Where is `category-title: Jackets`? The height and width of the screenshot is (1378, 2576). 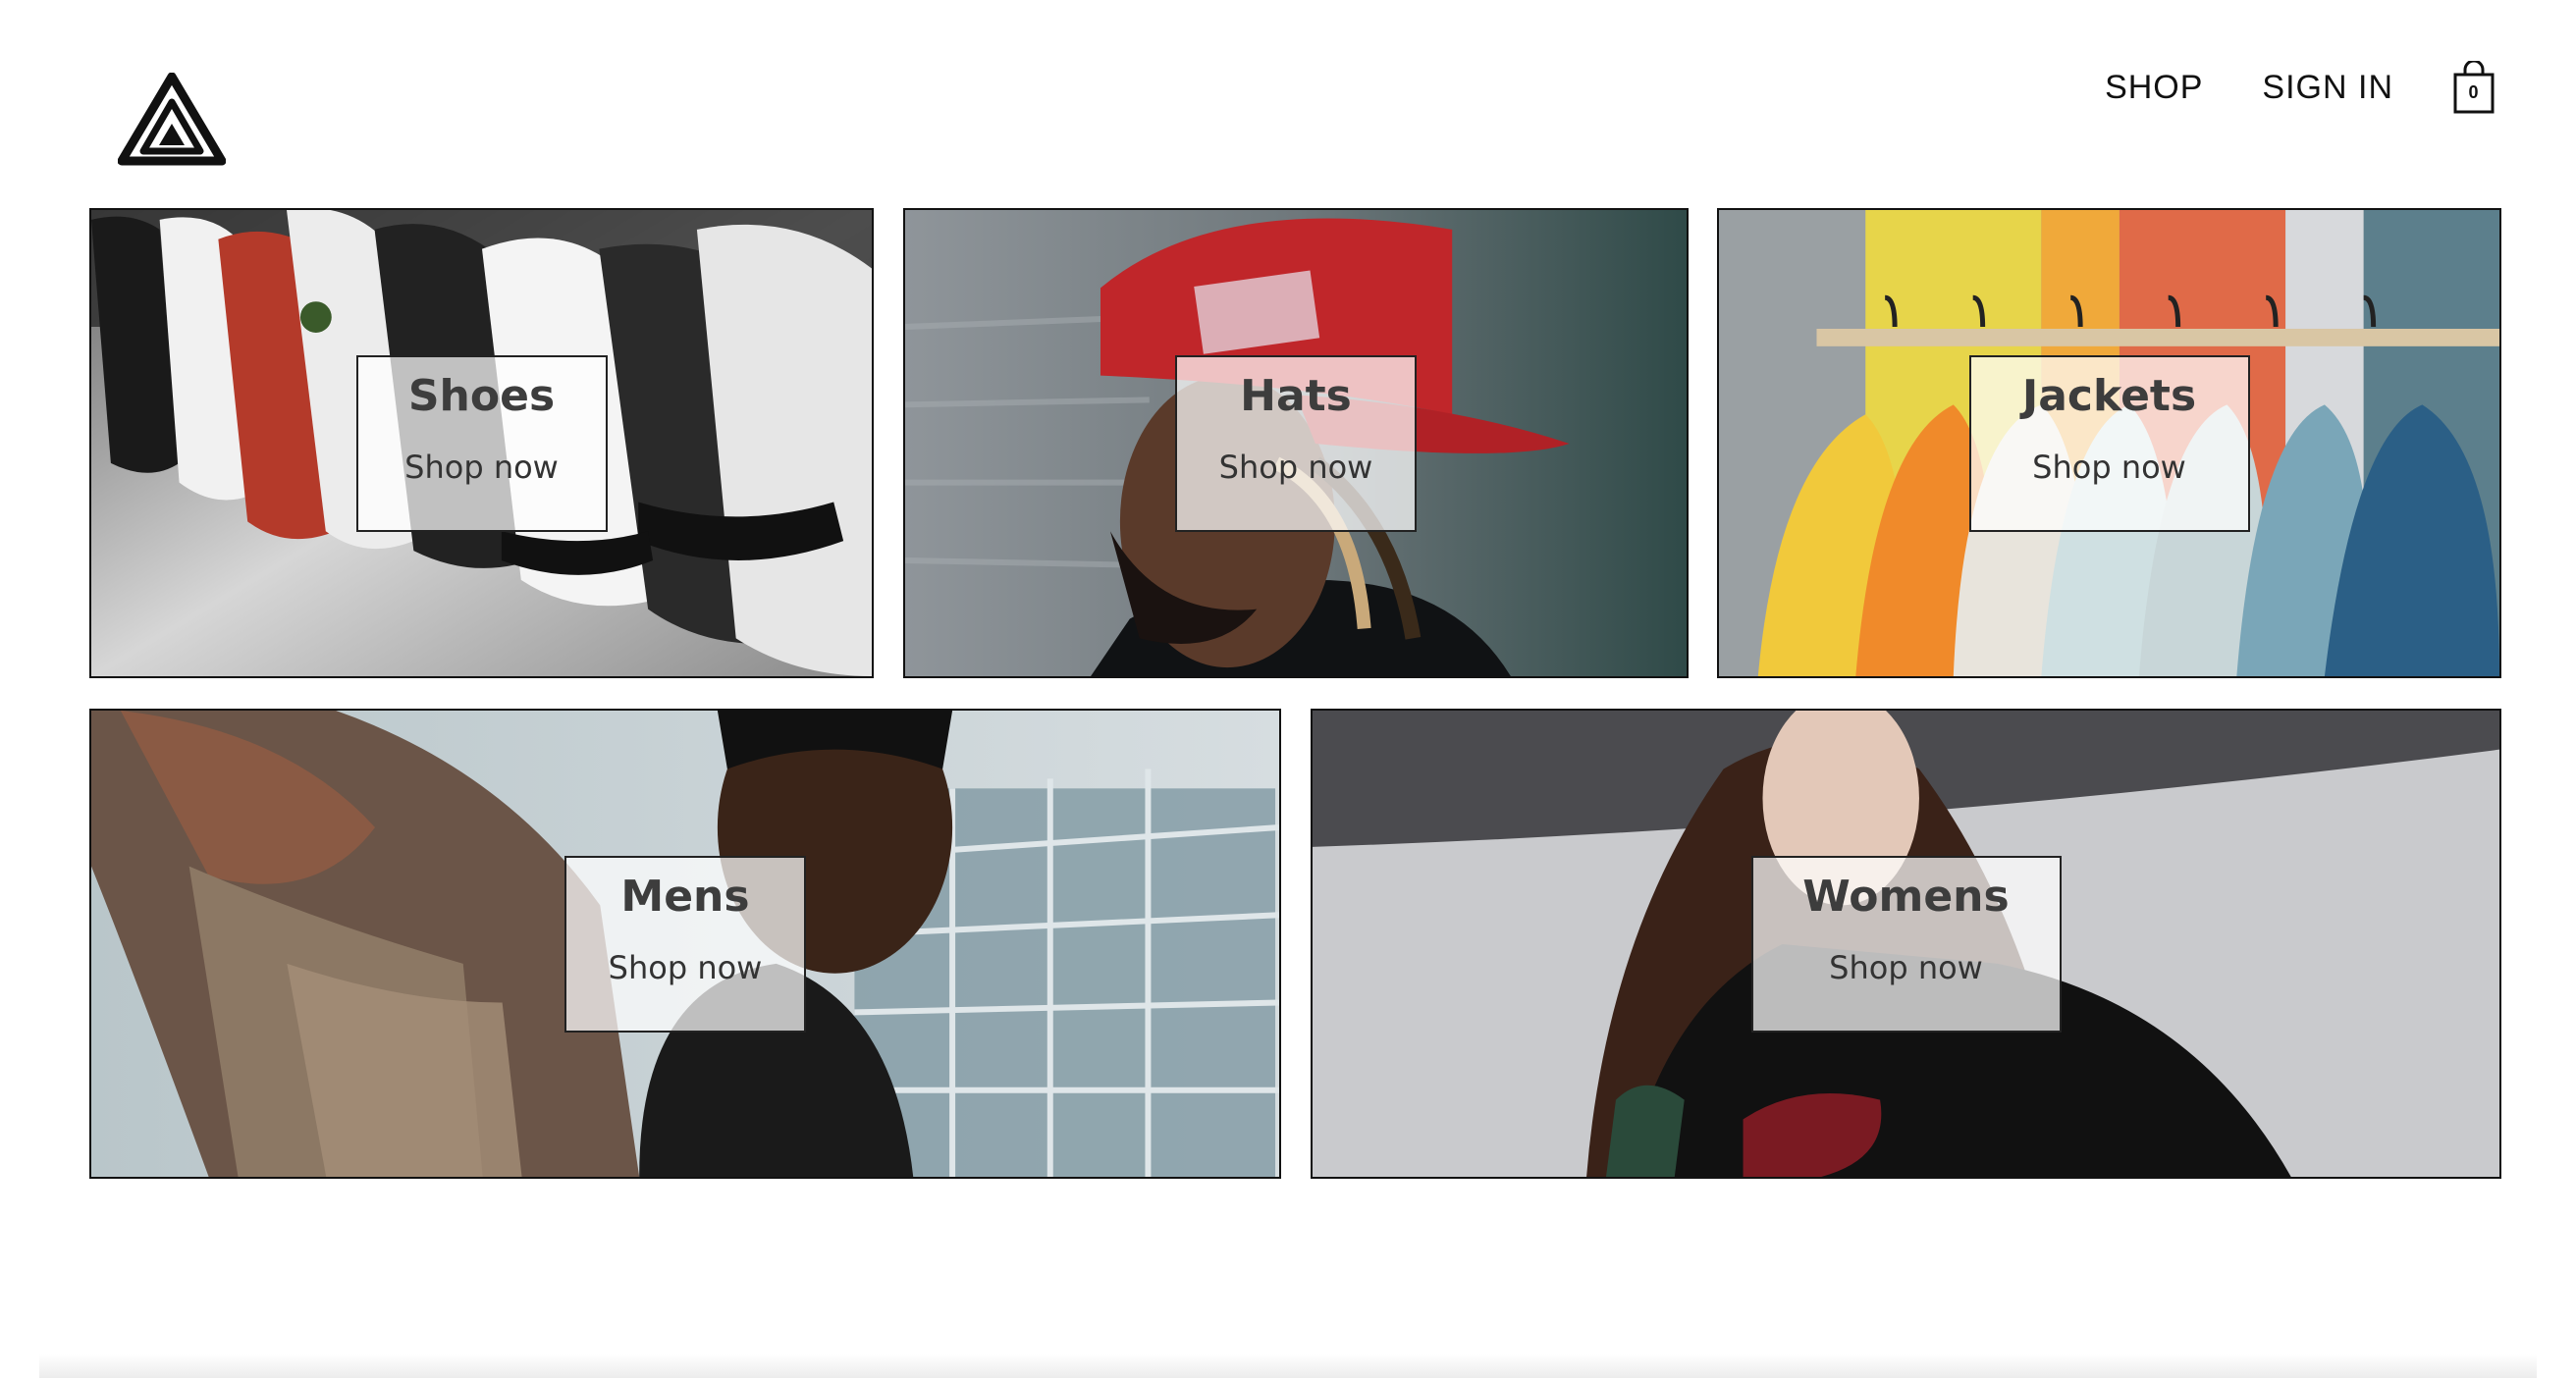 category-title: Jackets is located at coordinates (2109, 395).